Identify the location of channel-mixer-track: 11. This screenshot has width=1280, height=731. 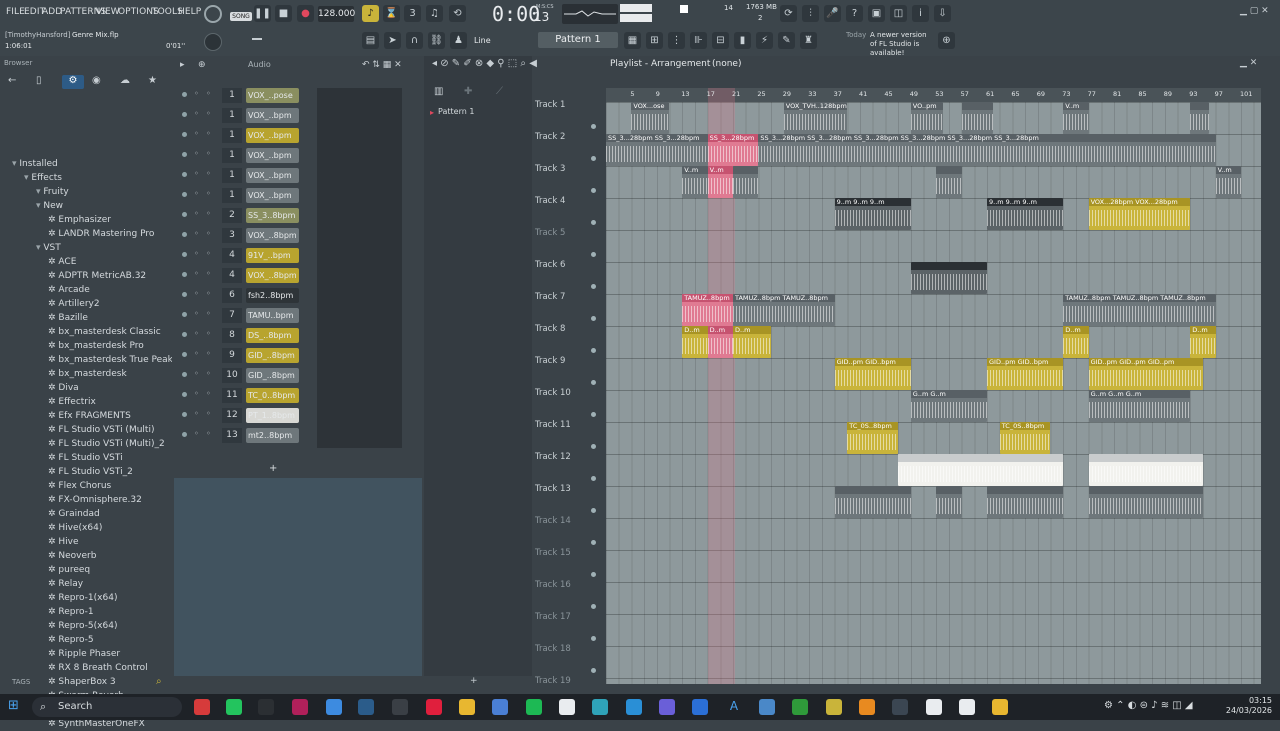
(232, 395).